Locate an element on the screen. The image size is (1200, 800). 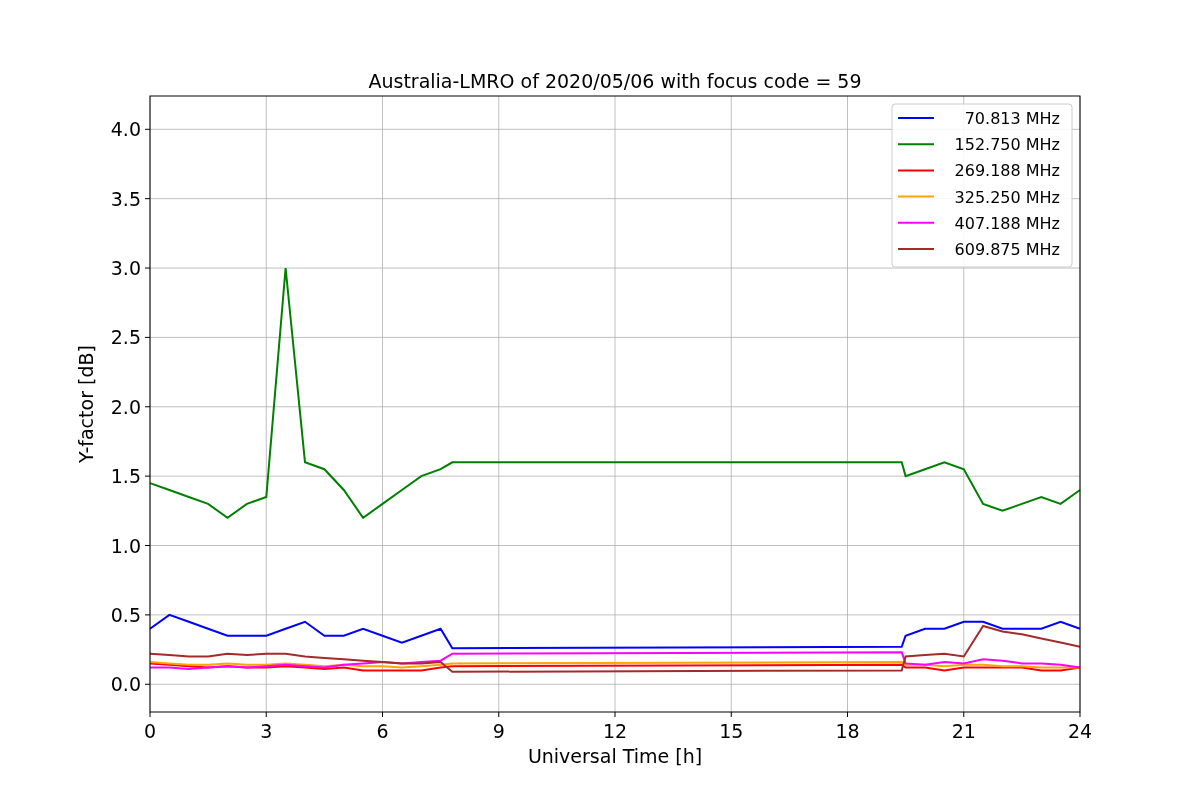
tick-label: 1.0 is located at coordinates (125, 545).